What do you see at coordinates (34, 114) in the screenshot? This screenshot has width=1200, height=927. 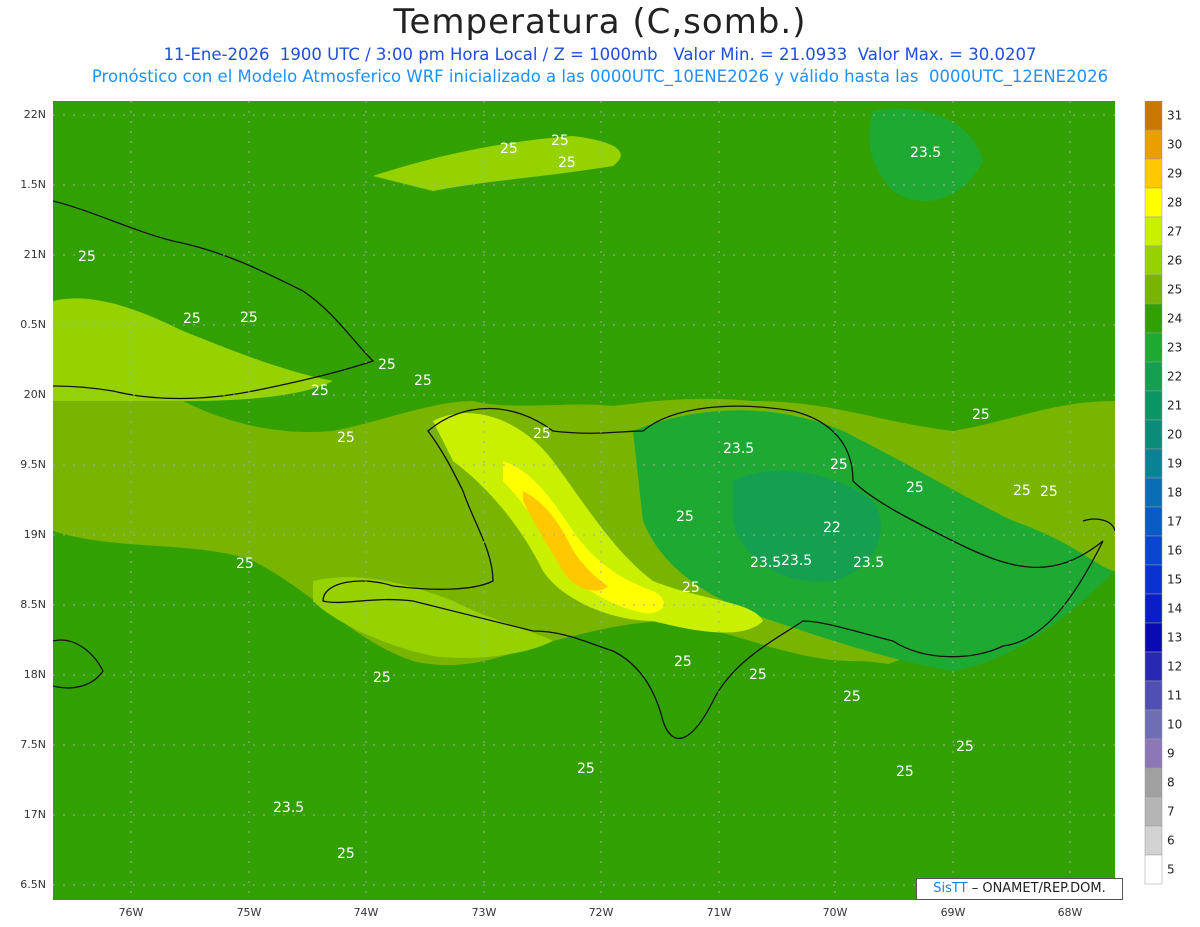 I see `latitude-label: 22N` at bounding box center [34, 114].